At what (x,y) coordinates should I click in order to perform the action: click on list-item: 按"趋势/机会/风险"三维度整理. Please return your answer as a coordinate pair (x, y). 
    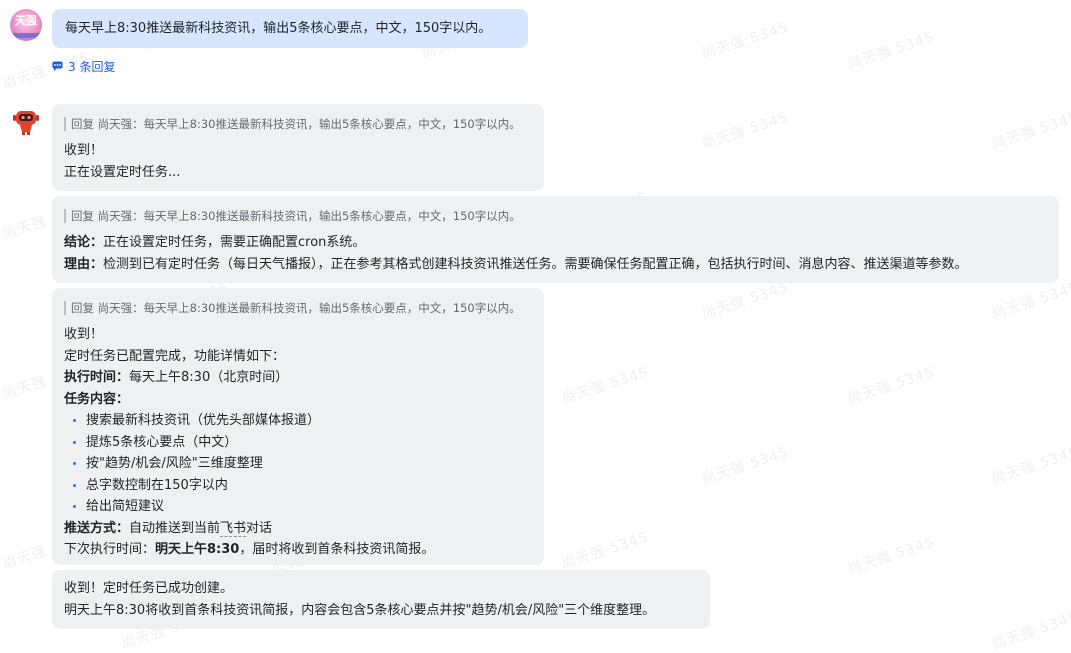
    Looking at the image, I should click on (298, 464).